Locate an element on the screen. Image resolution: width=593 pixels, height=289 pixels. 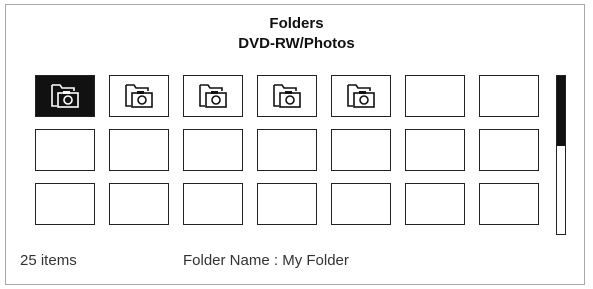
folder-name-label: Folder Name : My Folder is located at coordinates (266, 260).